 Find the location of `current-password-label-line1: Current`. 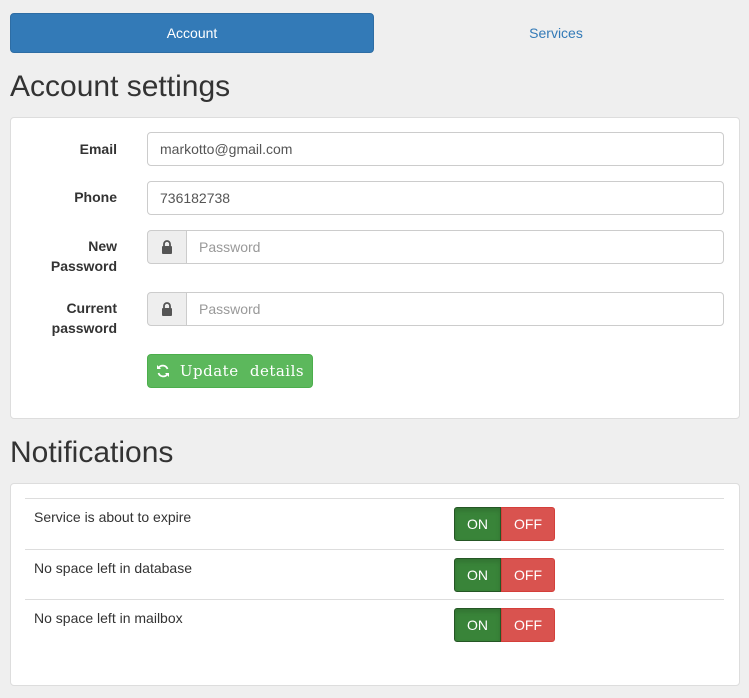

current-password-label-line1: Current is located at coordinates (91, 308).